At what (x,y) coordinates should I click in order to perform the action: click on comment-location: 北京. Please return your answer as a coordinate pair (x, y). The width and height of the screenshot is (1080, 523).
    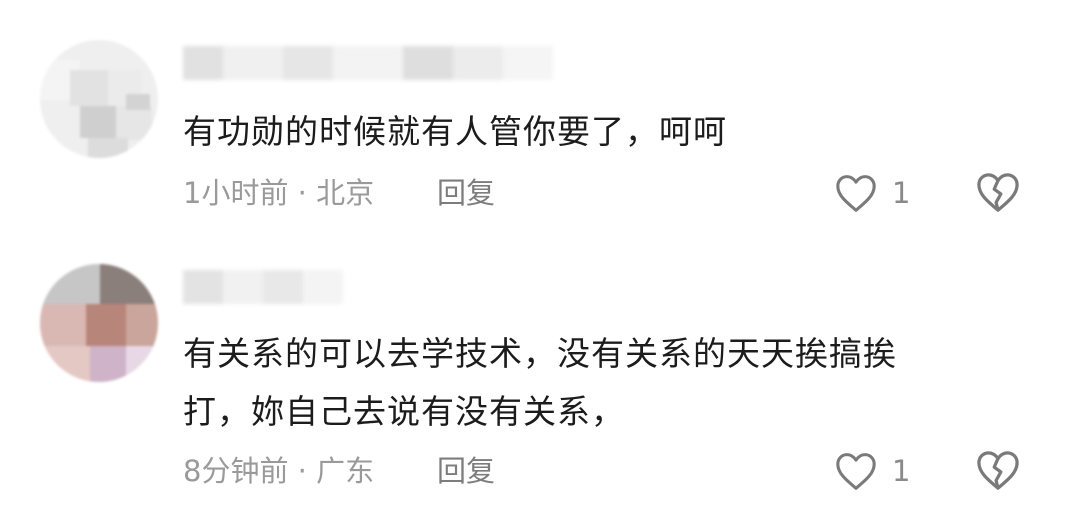
    Looking at the image, I should click on (345, 193).